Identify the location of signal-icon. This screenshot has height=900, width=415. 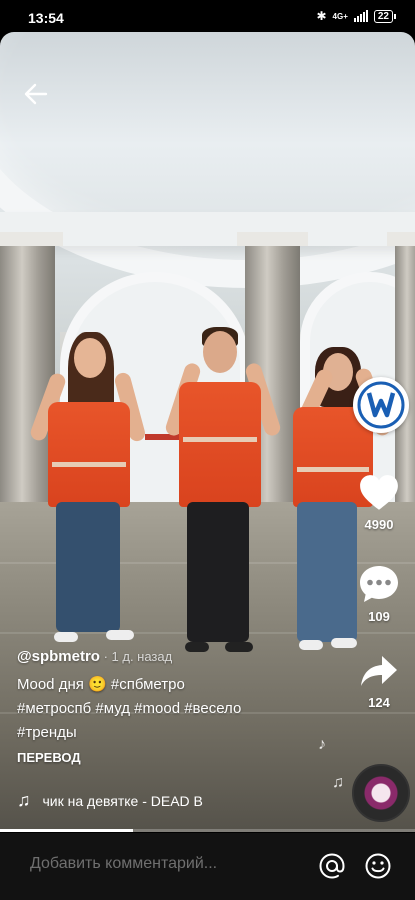
(360, 16).